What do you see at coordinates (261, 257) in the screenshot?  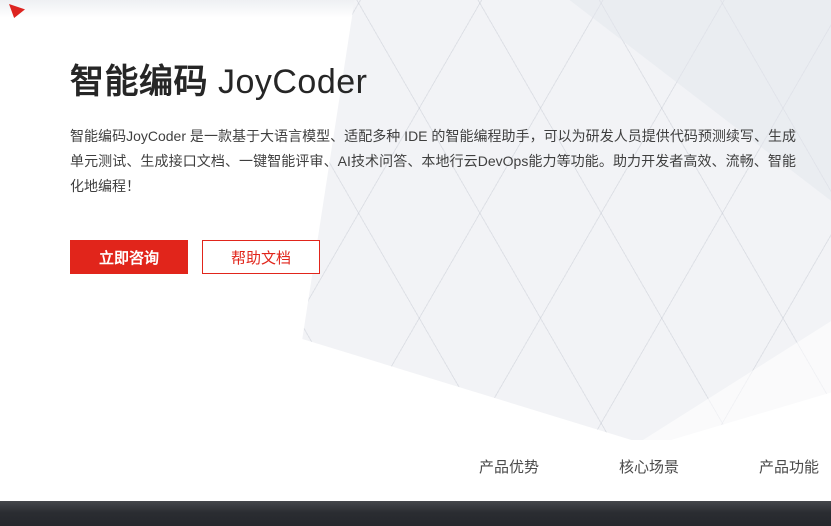 I see `help-docs-button: 帮助文档` at bounding box center [261, 257].